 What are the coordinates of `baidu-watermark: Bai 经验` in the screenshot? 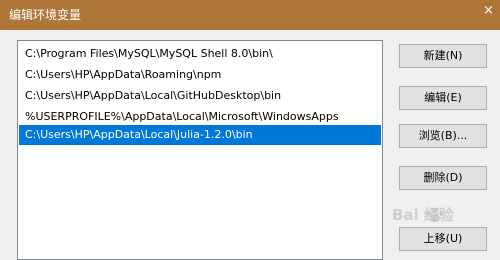 It's located at (423, 215).